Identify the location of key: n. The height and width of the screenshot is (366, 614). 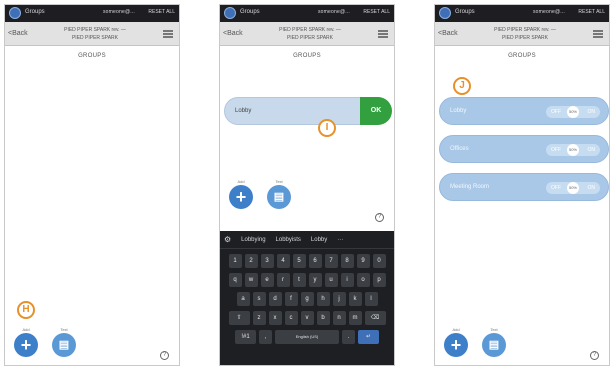
(339, 318).